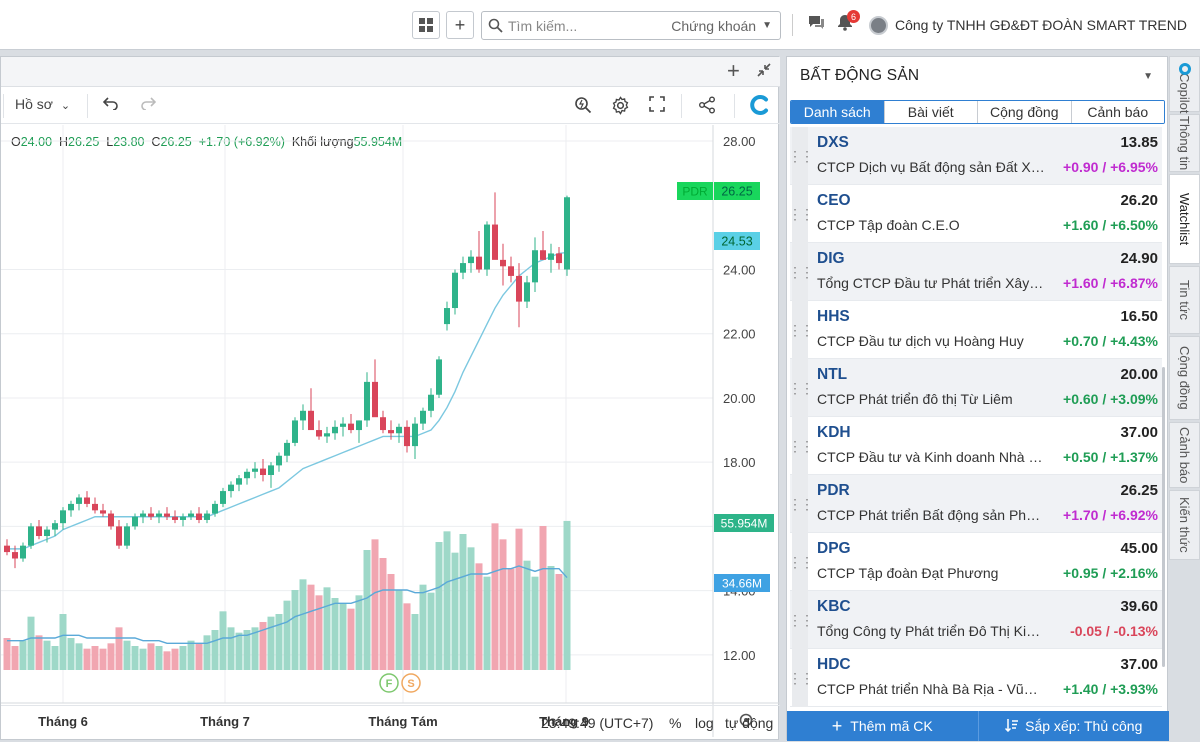  What do you see at coordinates (42, 104) in the screenshot?
I see `profile-dropdown: Hồ sơ ⌄` at bounding box center [42, 104].